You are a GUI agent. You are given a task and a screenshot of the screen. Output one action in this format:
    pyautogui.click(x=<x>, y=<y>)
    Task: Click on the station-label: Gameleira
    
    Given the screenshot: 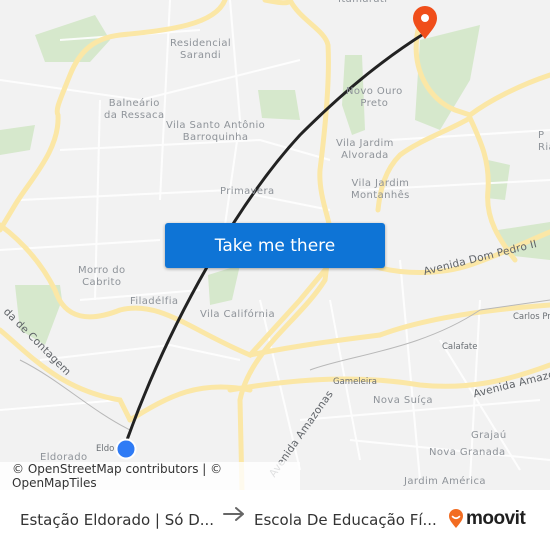 What is the action you would take?
    pyautogui.click(x=355, y=382)
    